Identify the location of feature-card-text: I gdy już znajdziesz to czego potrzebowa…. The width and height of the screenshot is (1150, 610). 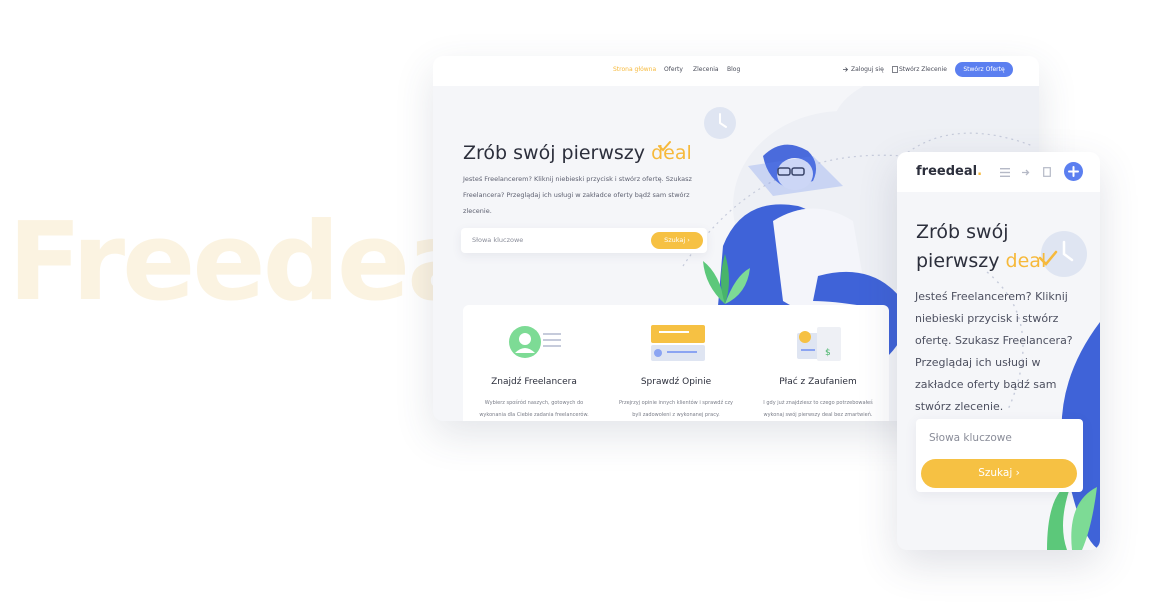
(818, 409).